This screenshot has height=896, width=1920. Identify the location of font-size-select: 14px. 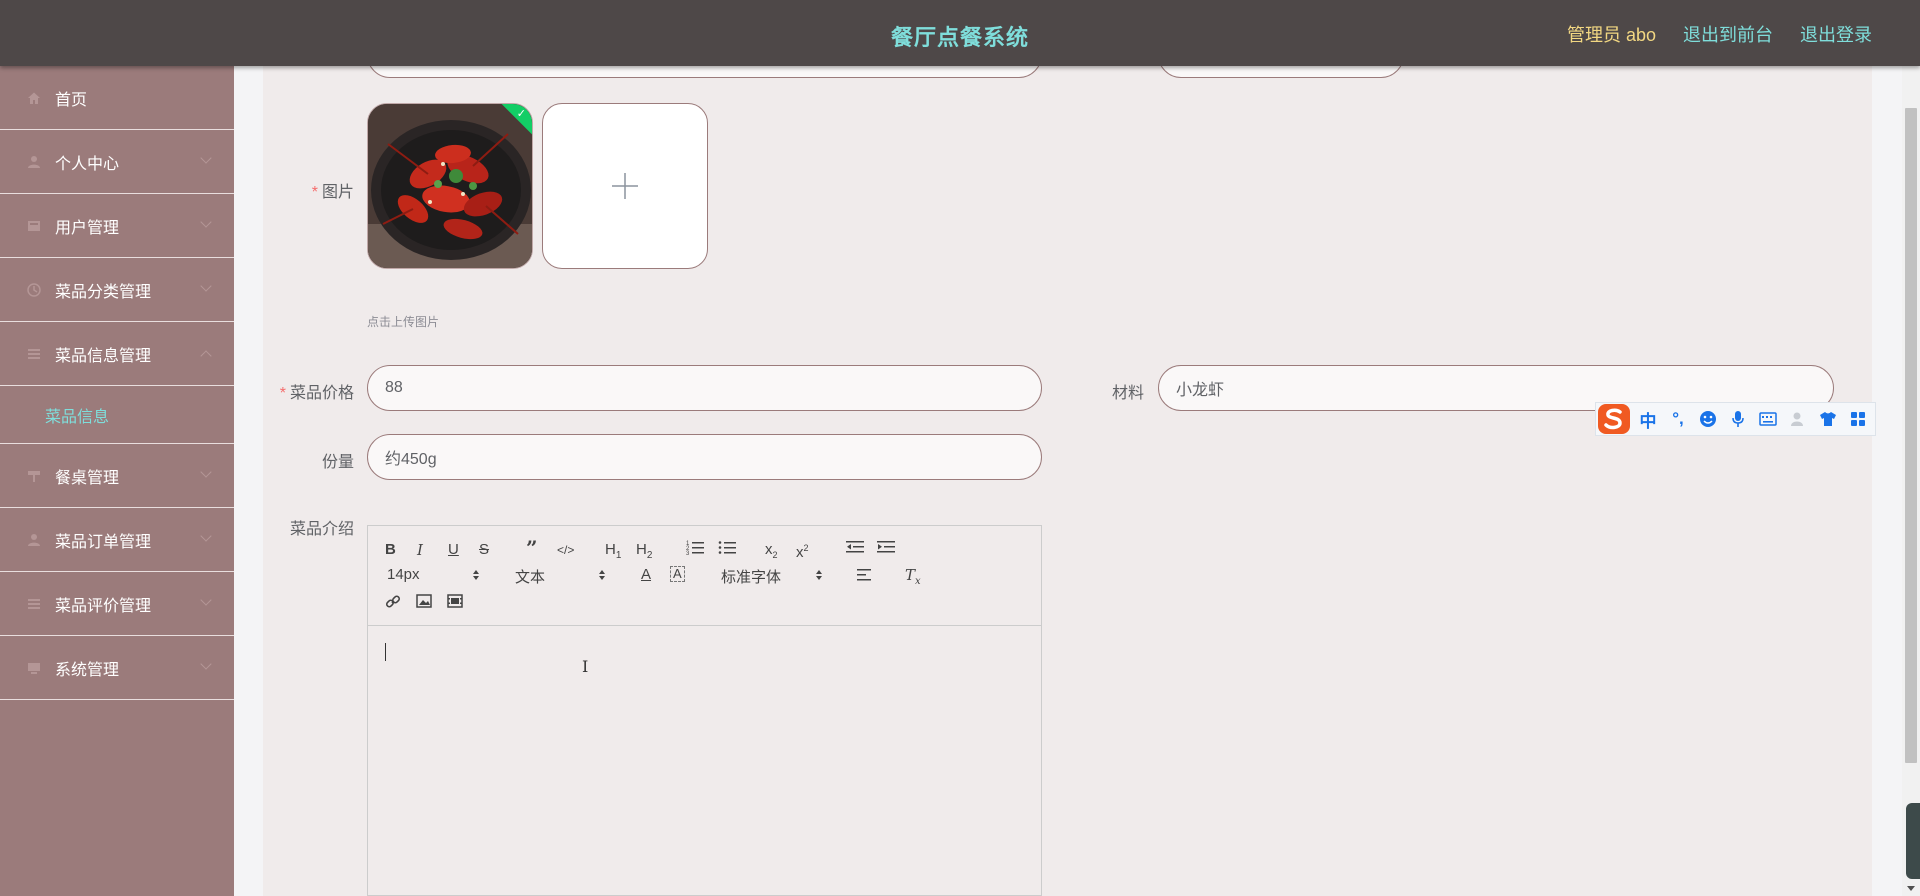
(403, 574).